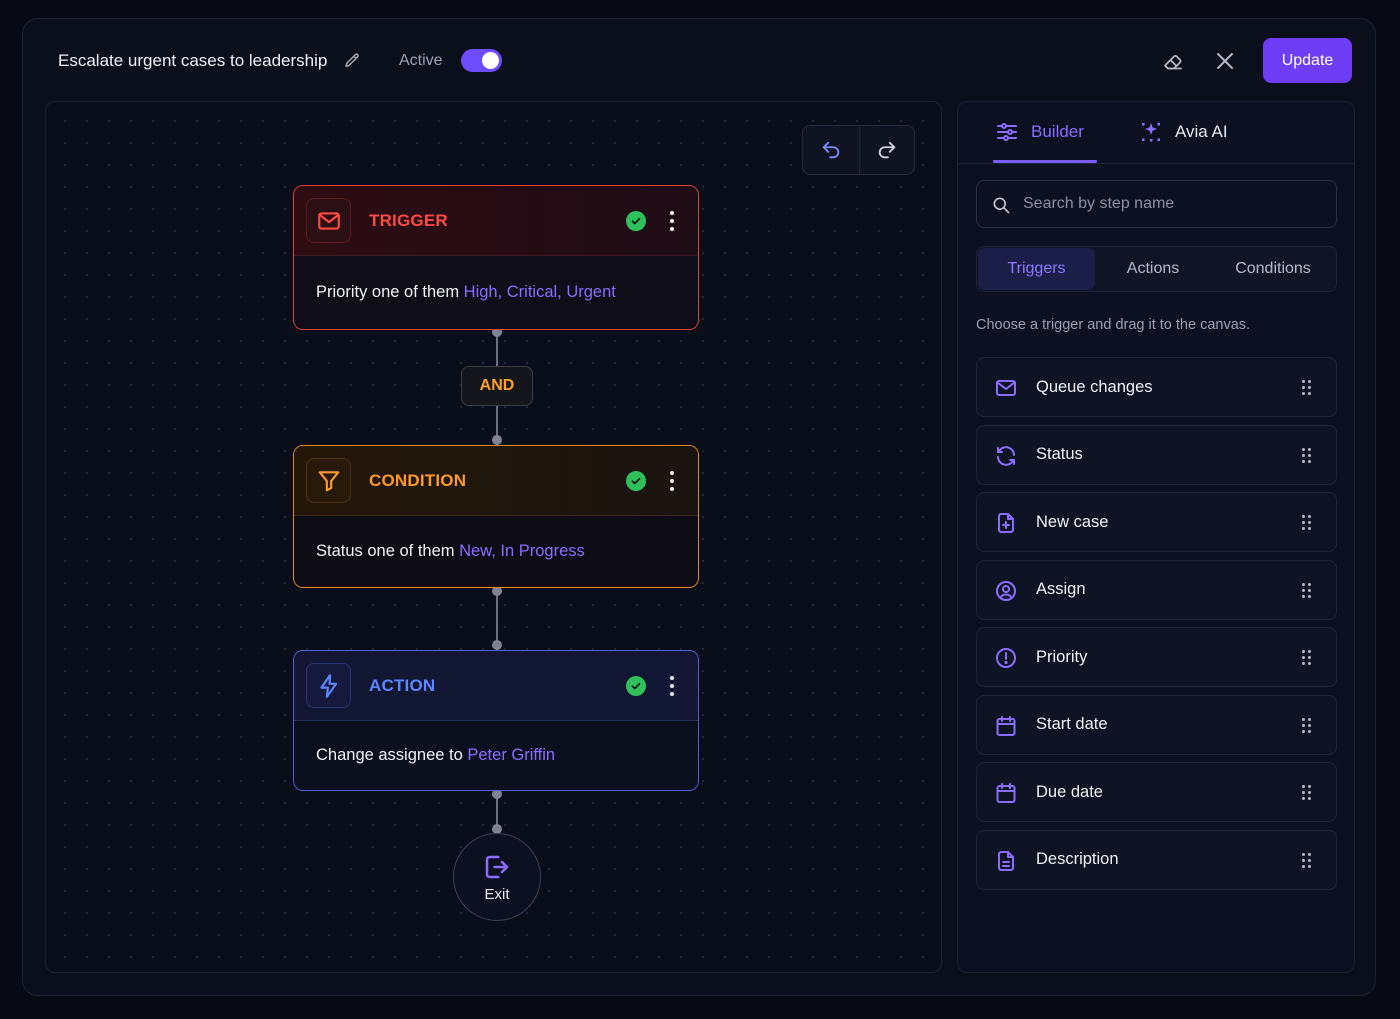  I want to click on action-node-header: ACTION, so click(496, 685).